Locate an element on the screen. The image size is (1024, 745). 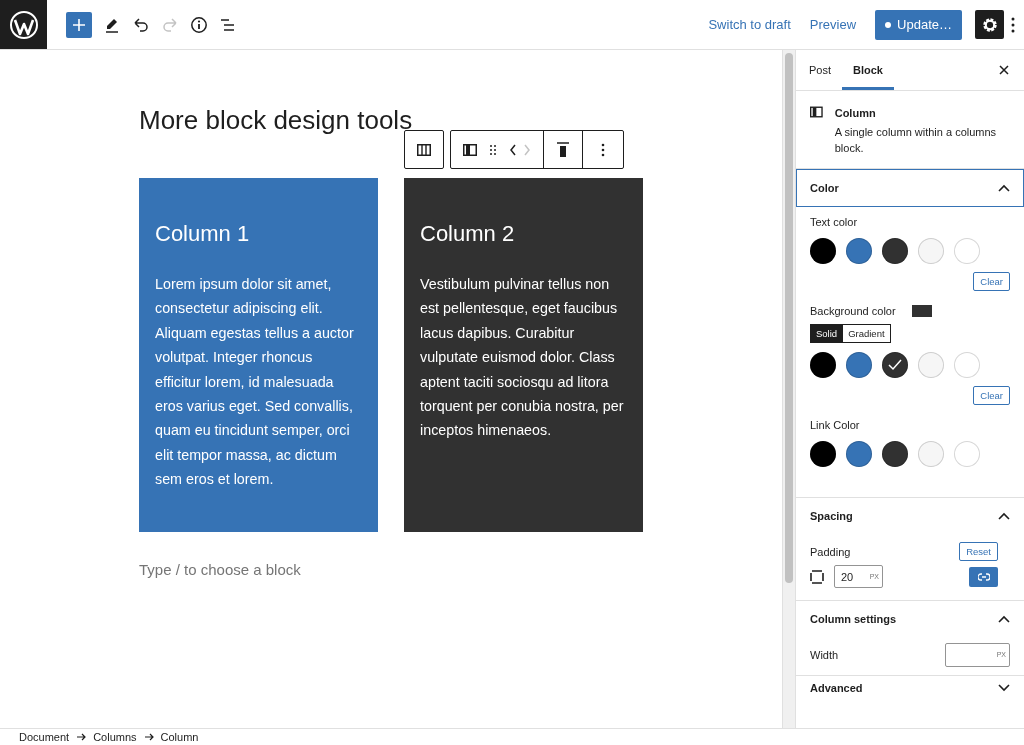
site-logo is located at coordinates (23, 24).